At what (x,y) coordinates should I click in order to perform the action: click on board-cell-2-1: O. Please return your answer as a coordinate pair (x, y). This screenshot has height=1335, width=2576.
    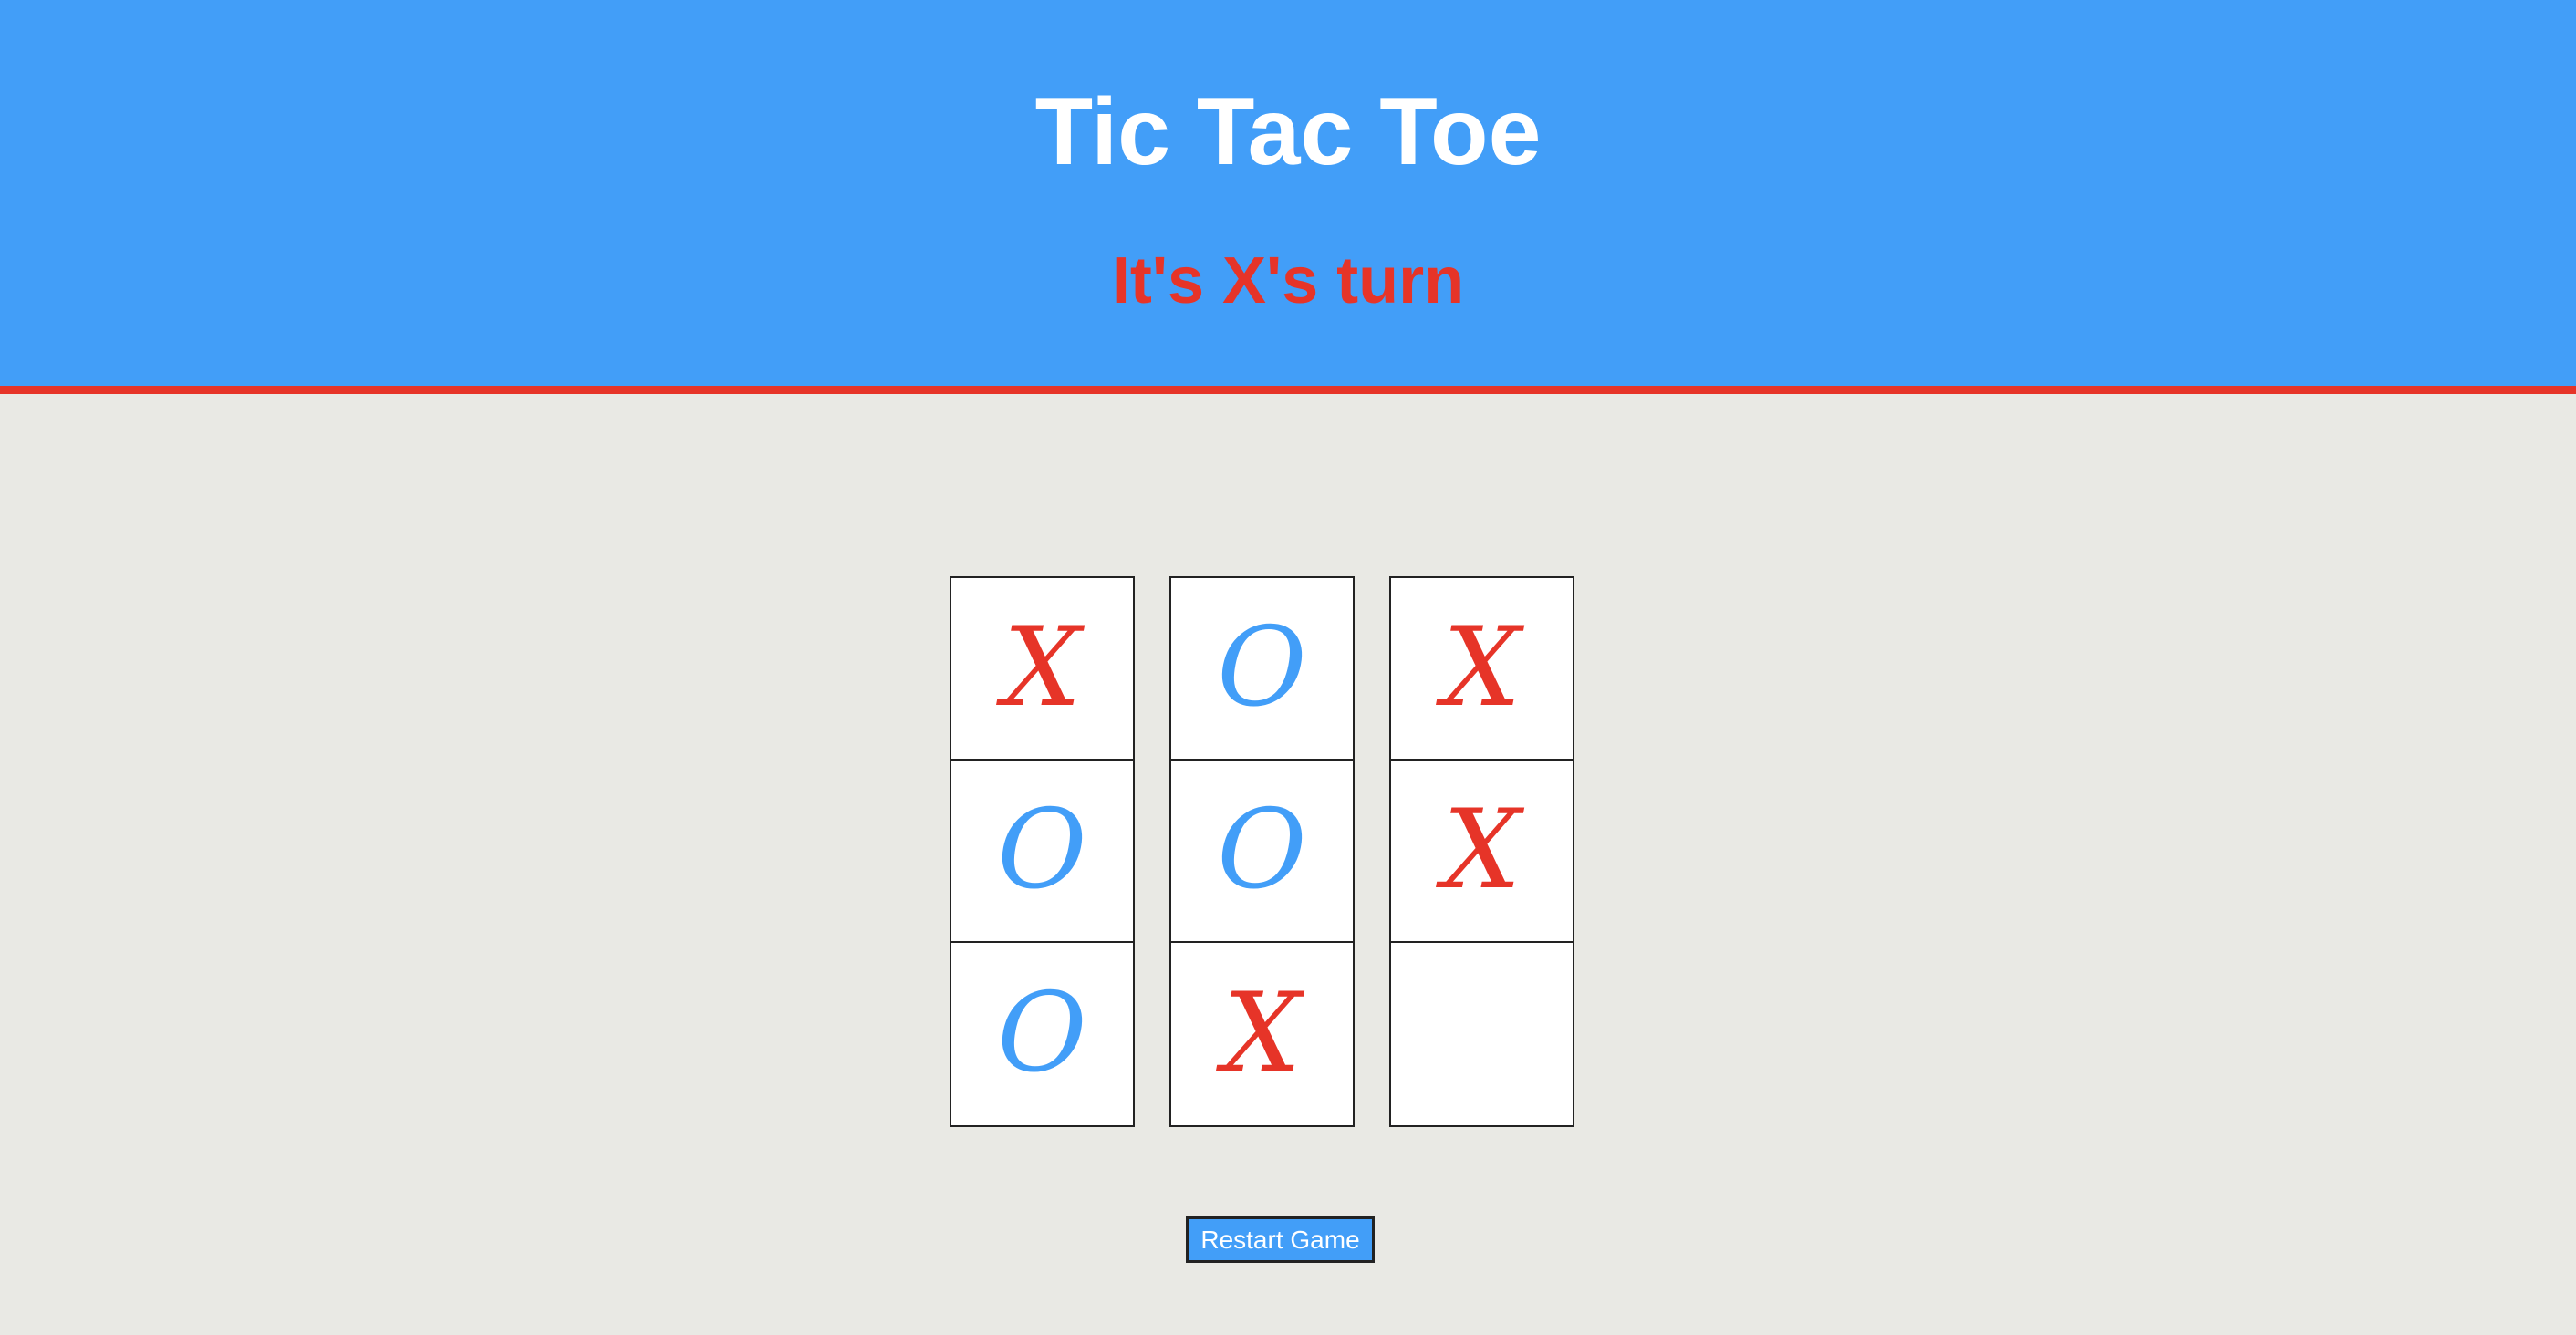
    Looking at the image, I should click on (1042, 852).